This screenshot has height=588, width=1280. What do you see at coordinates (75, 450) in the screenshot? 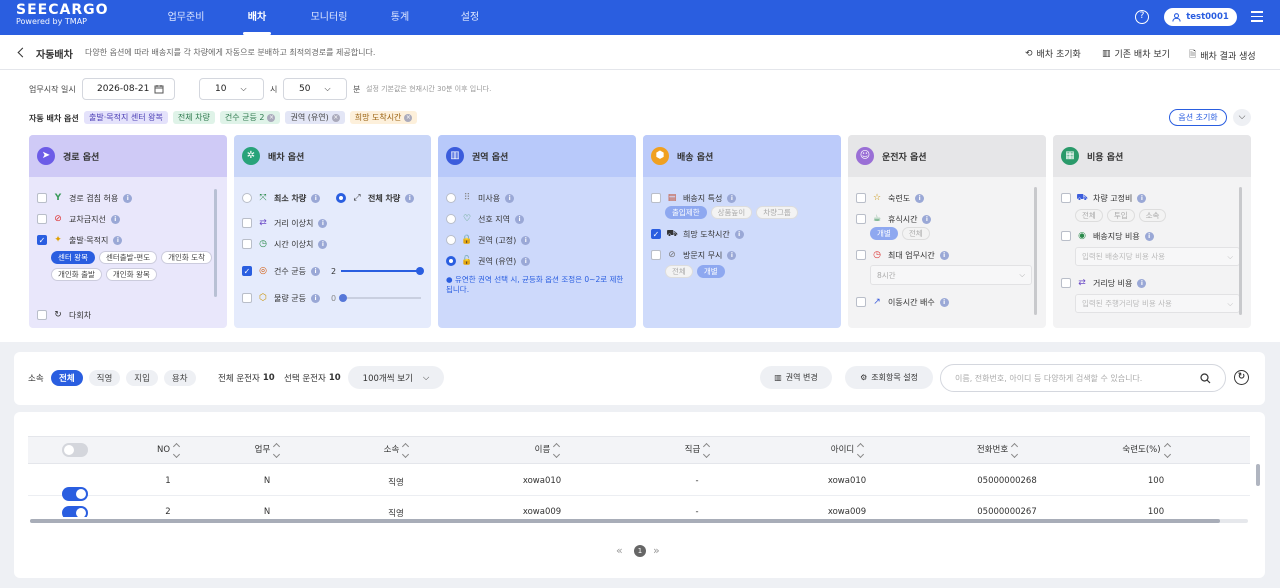
I see `select-all-toggle` at bounding box center [75, 450].